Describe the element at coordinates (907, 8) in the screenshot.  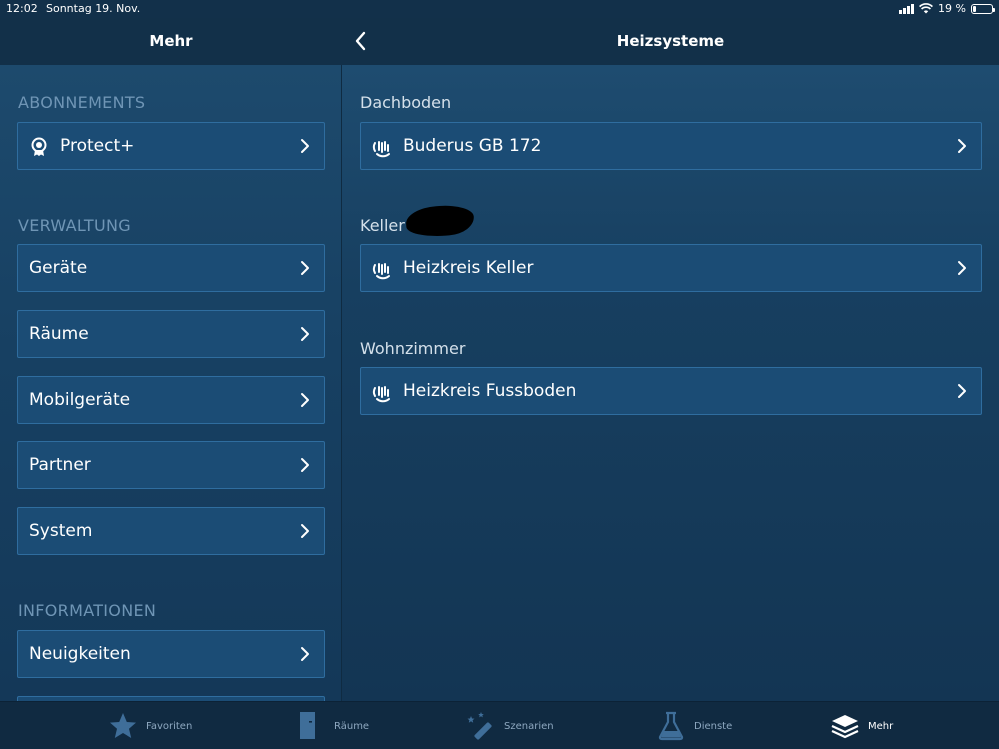
I see `cellular-signal-icon` at that location.